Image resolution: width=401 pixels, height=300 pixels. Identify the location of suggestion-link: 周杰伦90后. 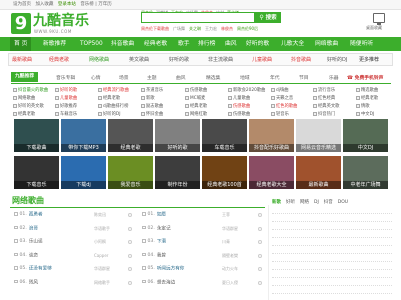
(247, 28).